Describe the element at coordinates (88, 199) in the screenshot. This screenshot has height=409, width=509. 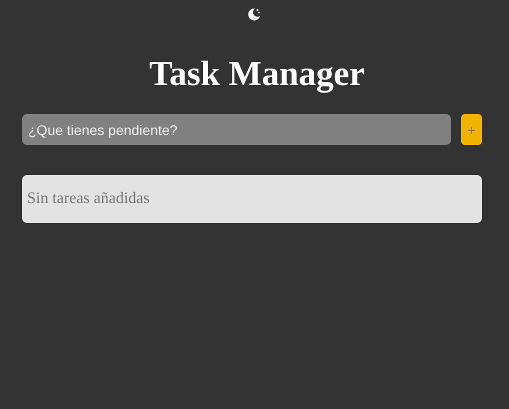
I see `empty-message: Sin tareas añadidas` at that location.